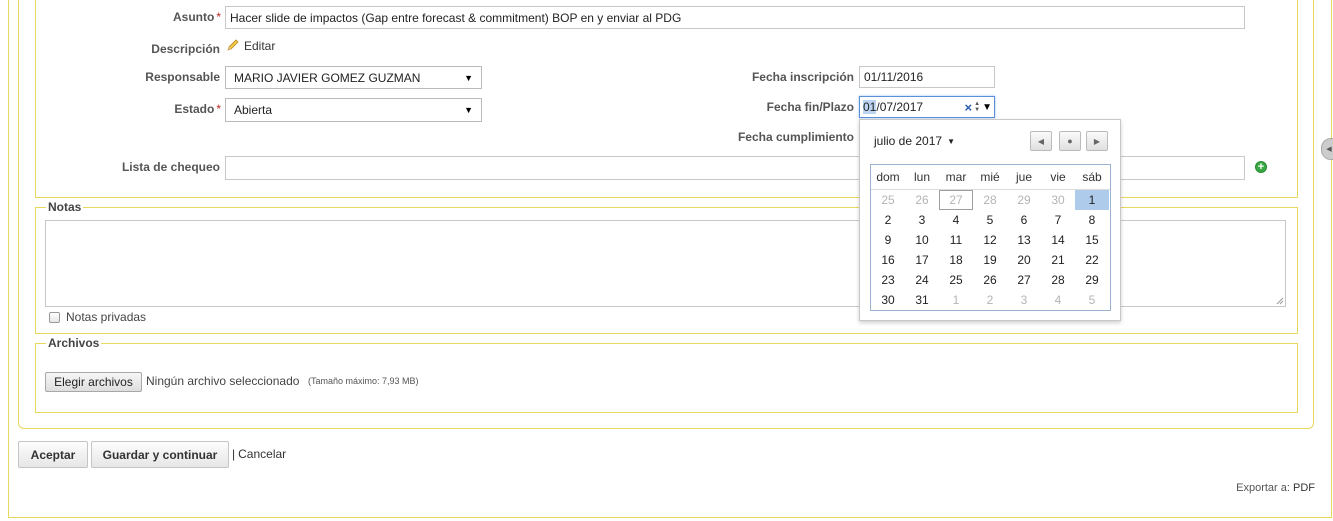  Describe the element at coordinates (1058, 177) in the screenshot. I see `weekday-label: vie` at that location.